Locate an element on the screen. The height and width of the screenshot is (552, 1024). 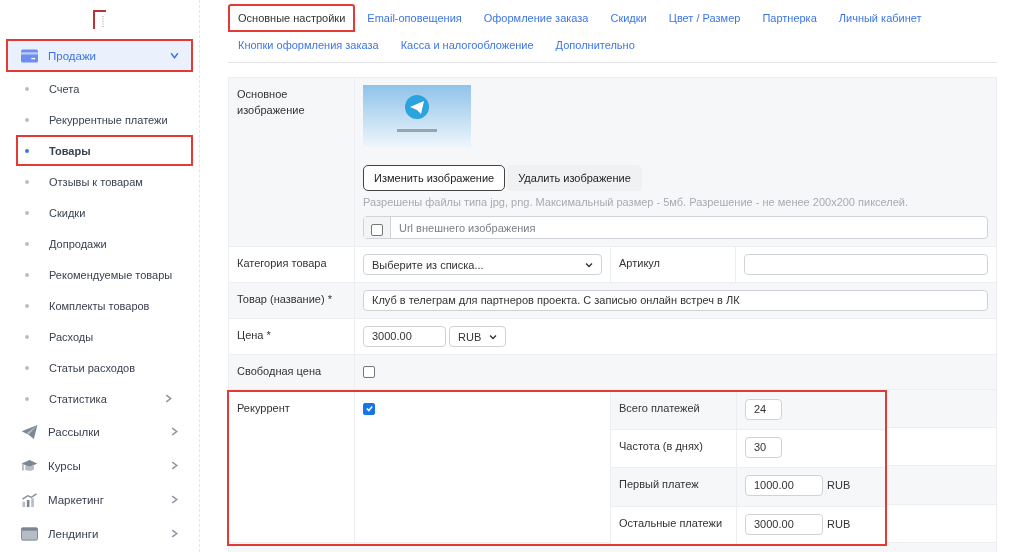
field-label: Товар (название) * is located at coordinates (292, 300).